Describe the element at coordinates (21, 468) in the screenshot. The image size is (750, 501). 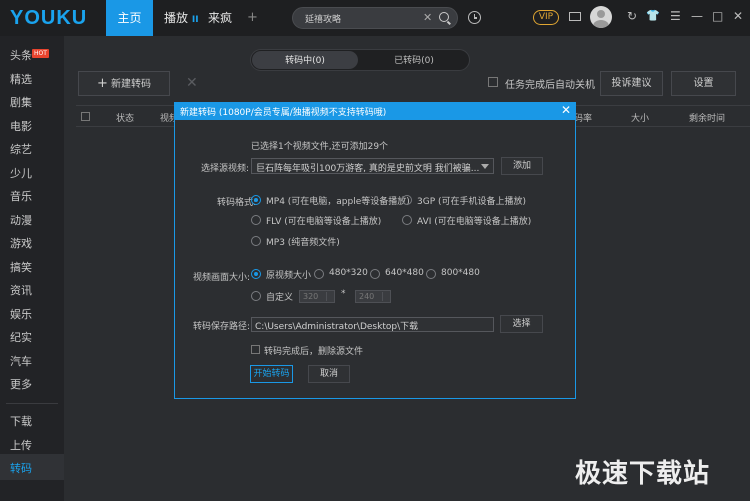
I see `sidebar-item-label: 转码` at that location.